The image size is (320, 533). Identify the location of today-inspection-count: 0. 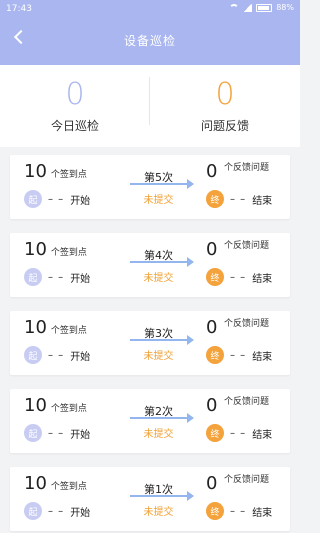
(75, 94).